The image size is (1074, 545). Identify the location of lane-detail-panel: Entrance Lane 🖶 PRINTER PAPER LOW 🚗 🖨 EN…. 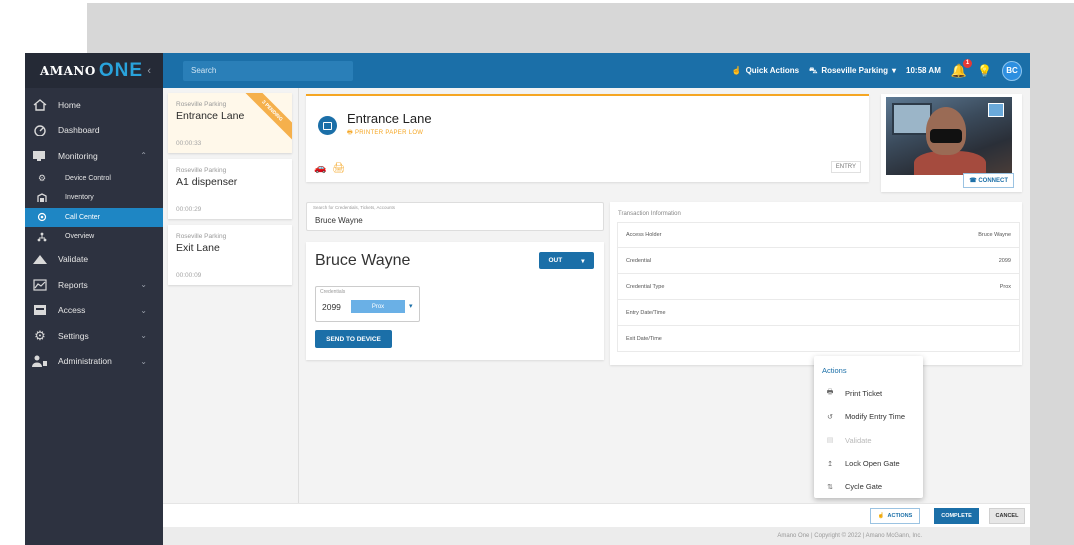
(587, 138).